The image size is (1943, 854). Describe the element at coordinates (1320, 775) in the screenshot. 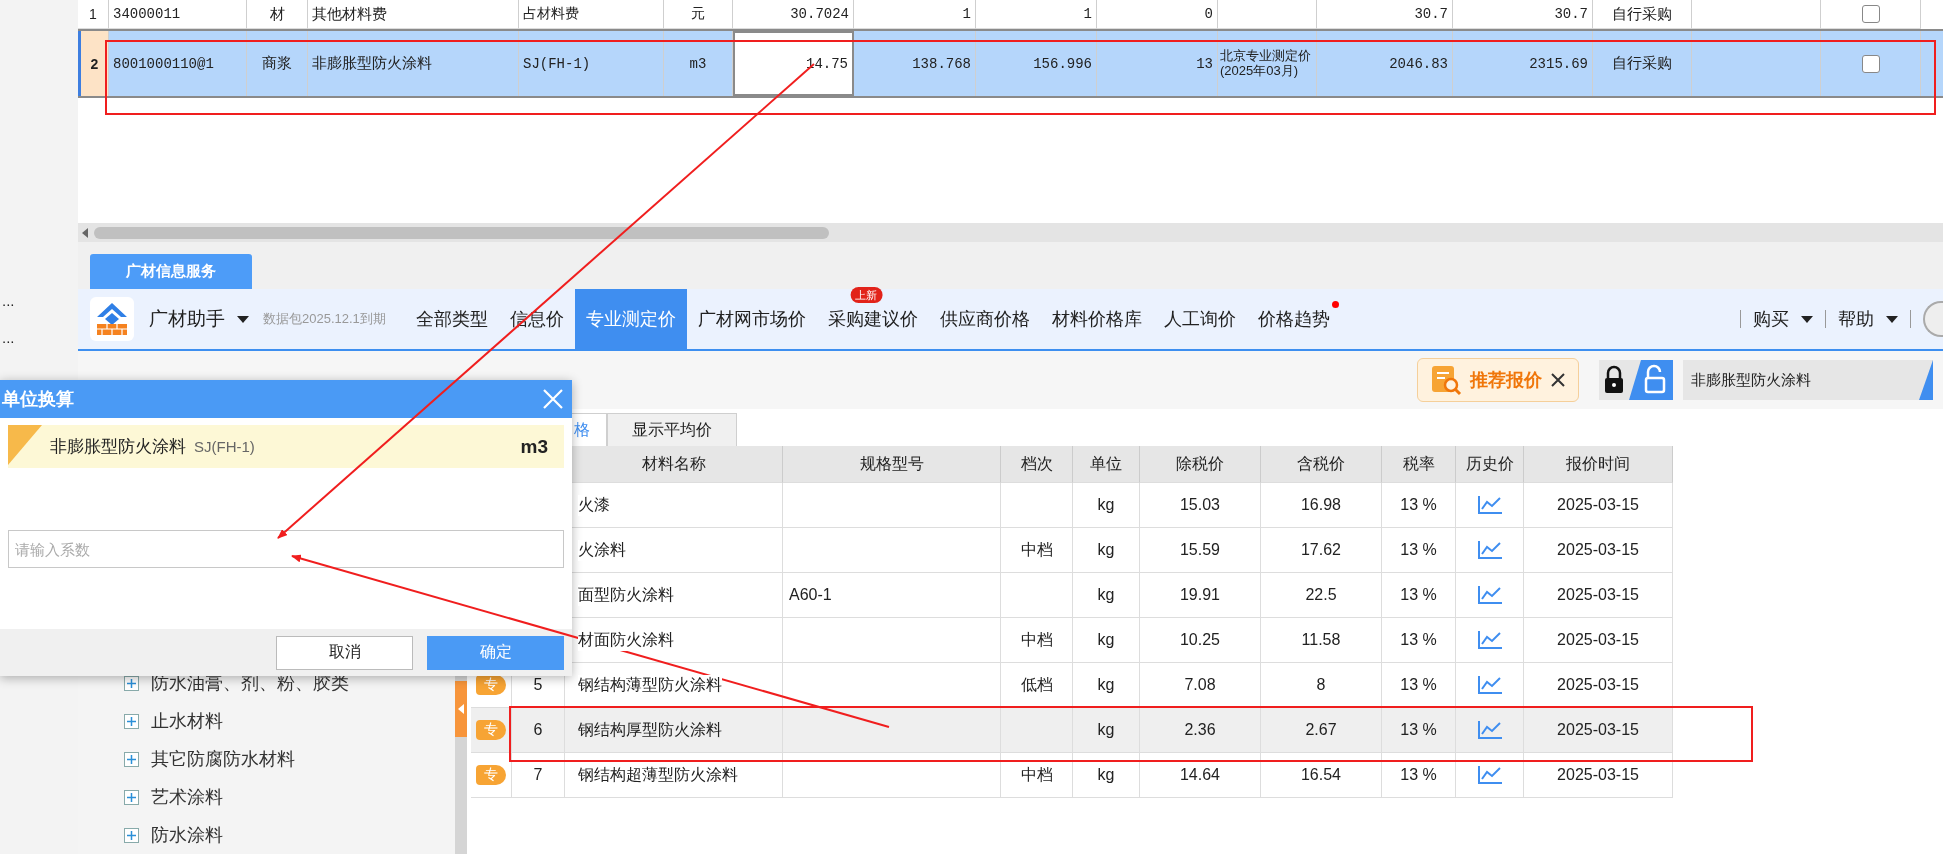

I see `table-cell: 16.54` at that location.